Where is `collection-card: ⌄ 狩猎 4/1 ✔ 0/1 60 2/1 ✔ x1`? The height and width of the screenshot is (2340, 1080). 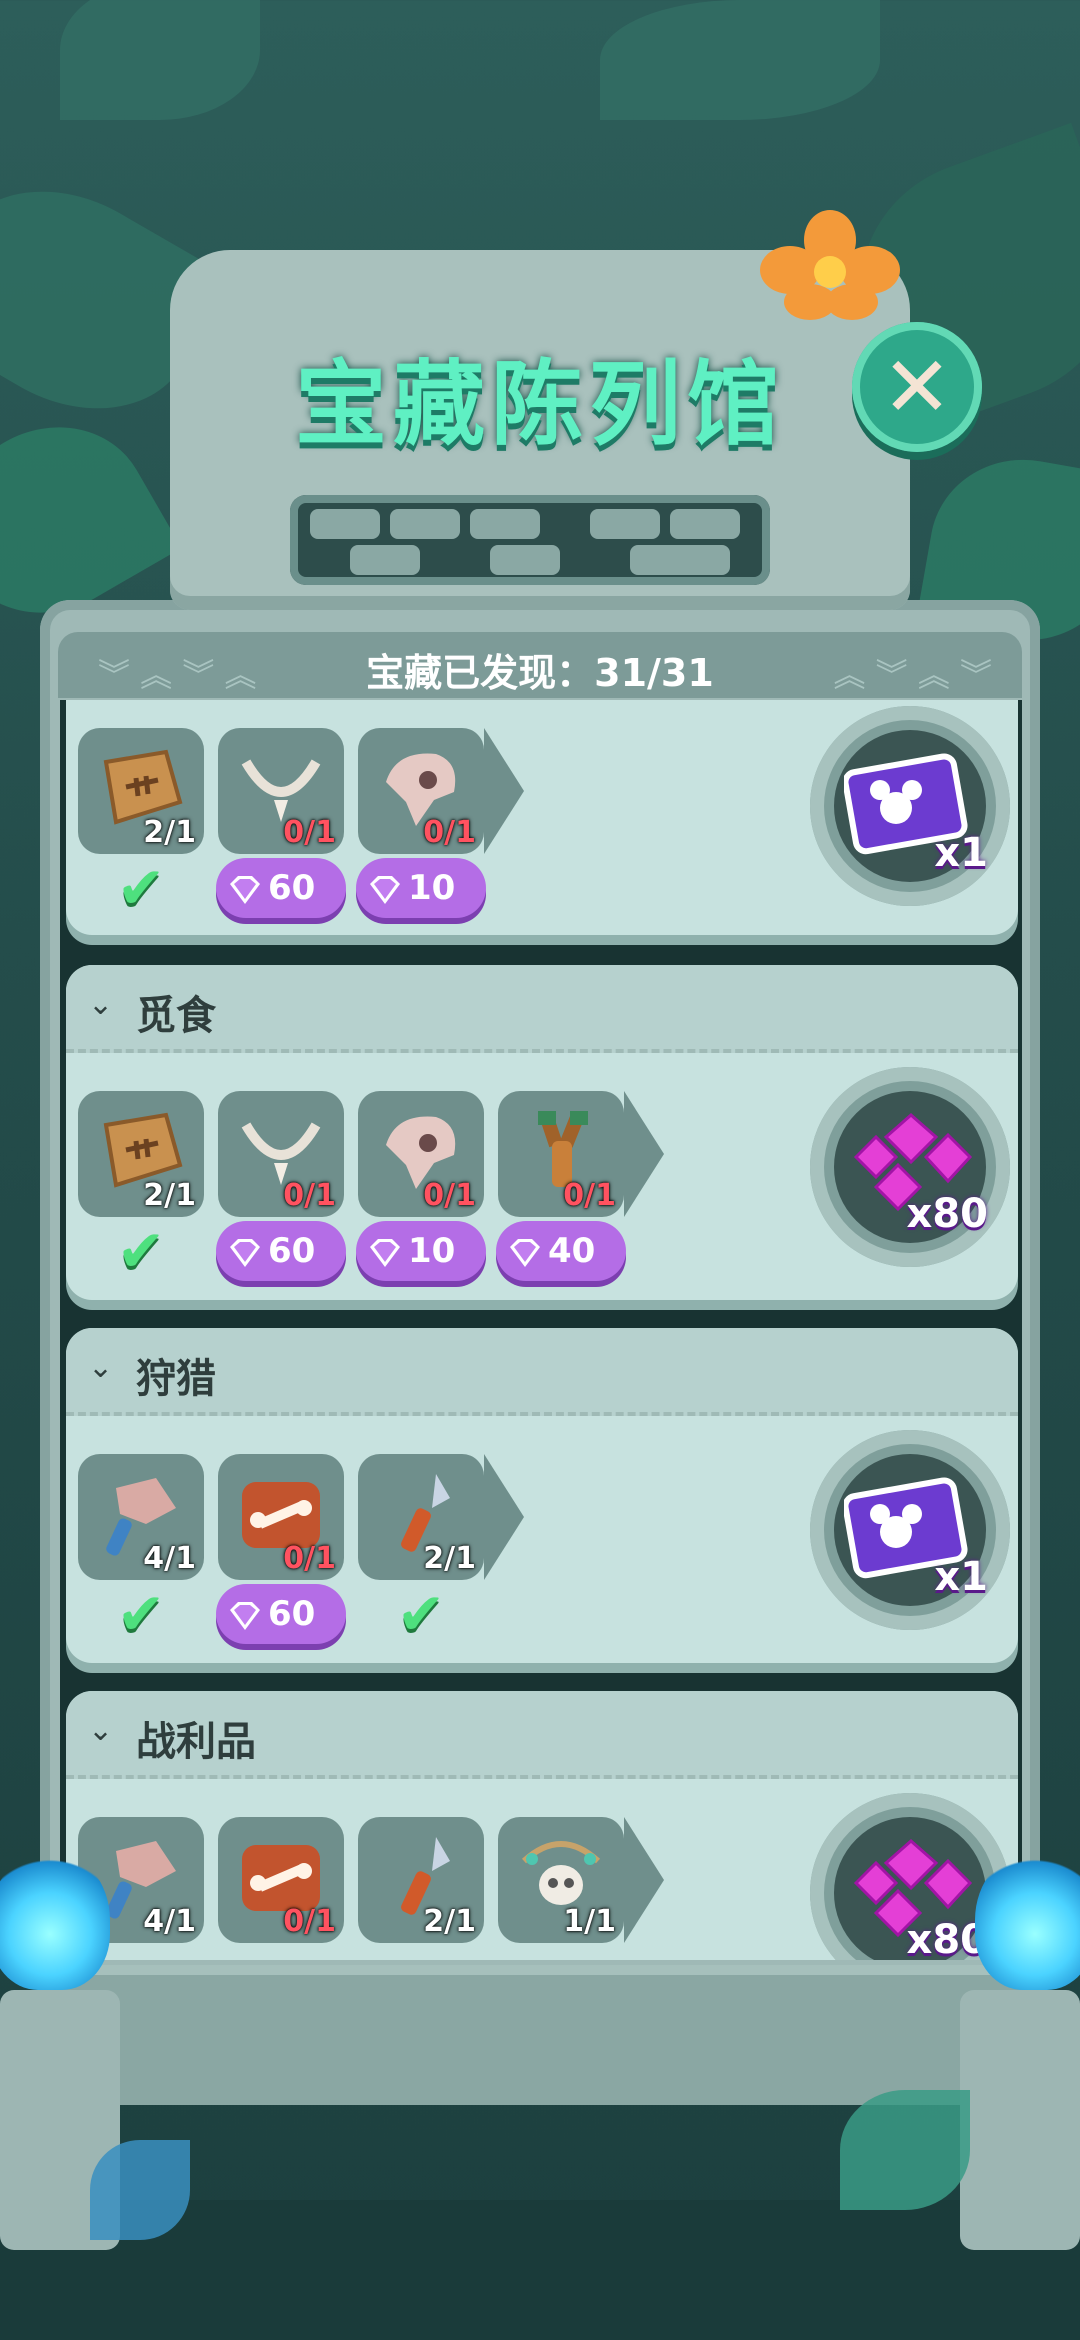
collection-card: ⌄ 狩猎 4/1 ✔ 0/1 60 2/1 ✔ x1 is located at coordinates (542, 1495).